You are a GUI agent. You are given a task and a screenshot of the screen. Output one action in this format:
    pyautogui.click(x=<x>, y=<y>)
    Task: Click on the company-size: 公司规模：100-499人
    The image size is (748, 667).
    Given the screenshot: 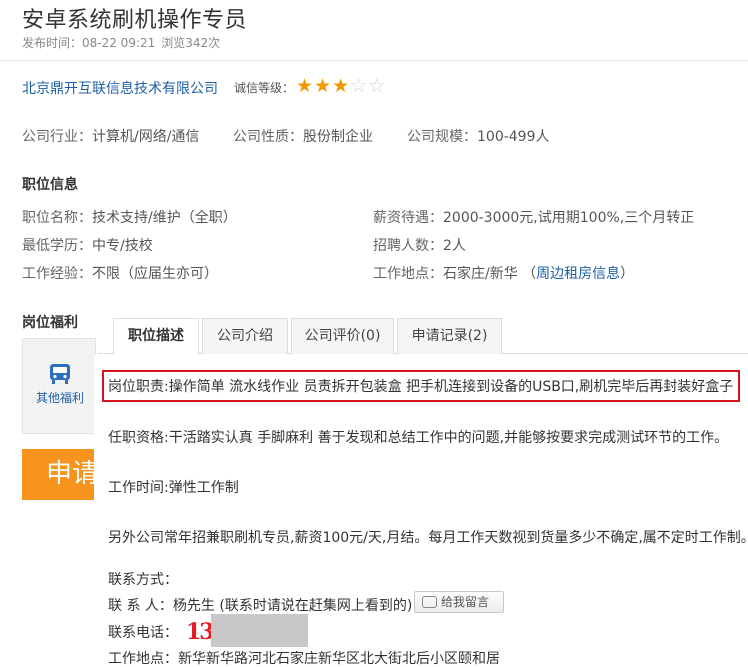 What is the action you would take?
    pyautogui.click(x=478, y=137)
    